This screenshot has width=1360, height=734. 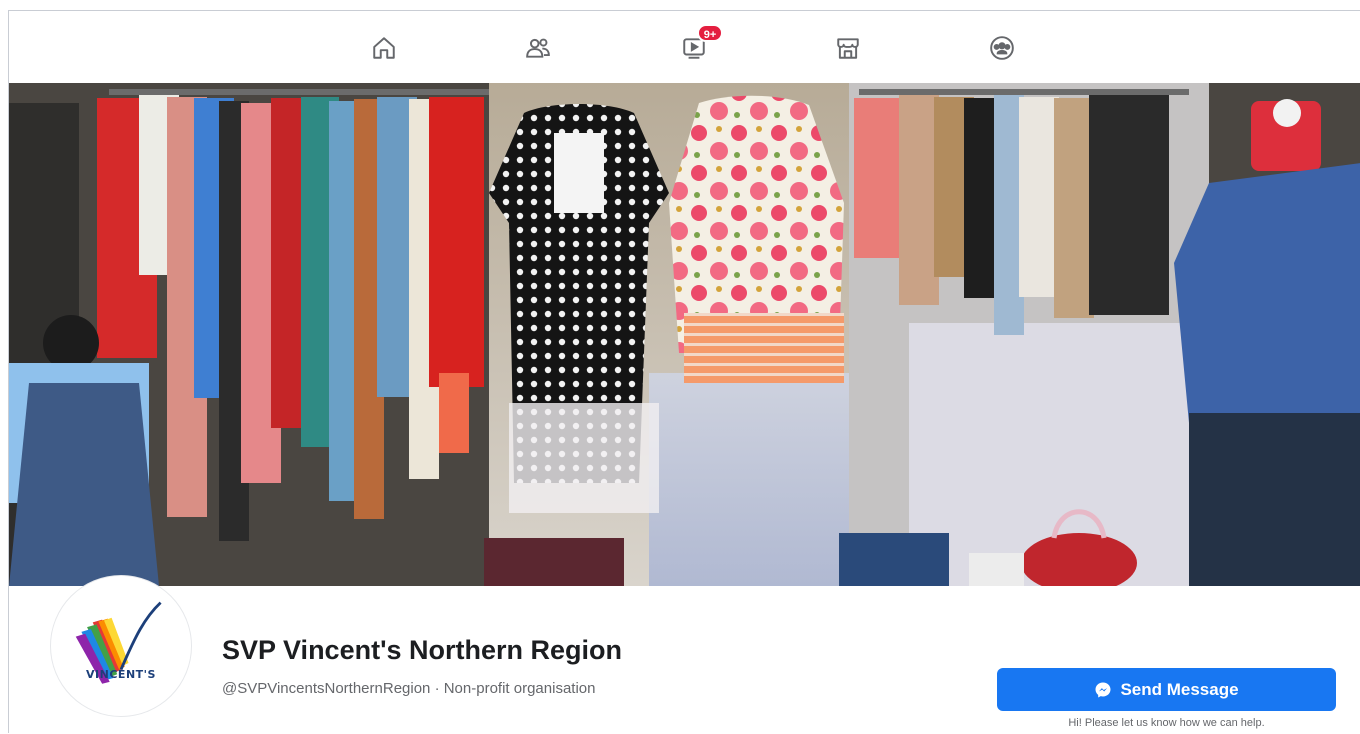 I want to click on nav-tab-groups, so click(x=1002, y=48).